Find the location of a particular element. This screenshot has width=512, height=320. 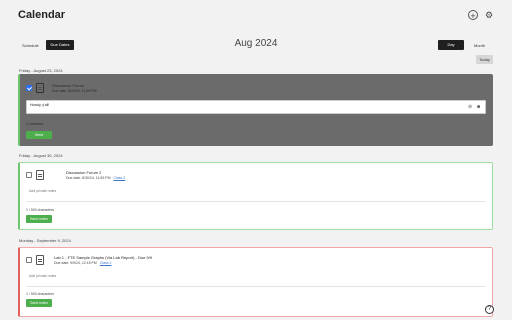

reply-input: Howdy, y'all! is located at coordinates (256, 107).